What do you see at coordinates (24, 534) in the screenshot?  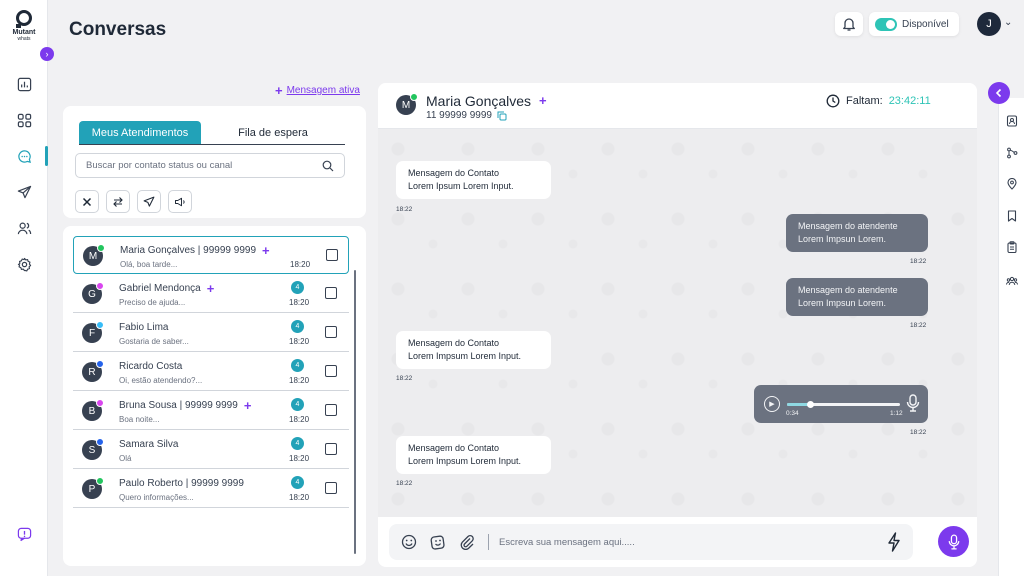 I see `nav-feedback` at bounding box center [24, 534].